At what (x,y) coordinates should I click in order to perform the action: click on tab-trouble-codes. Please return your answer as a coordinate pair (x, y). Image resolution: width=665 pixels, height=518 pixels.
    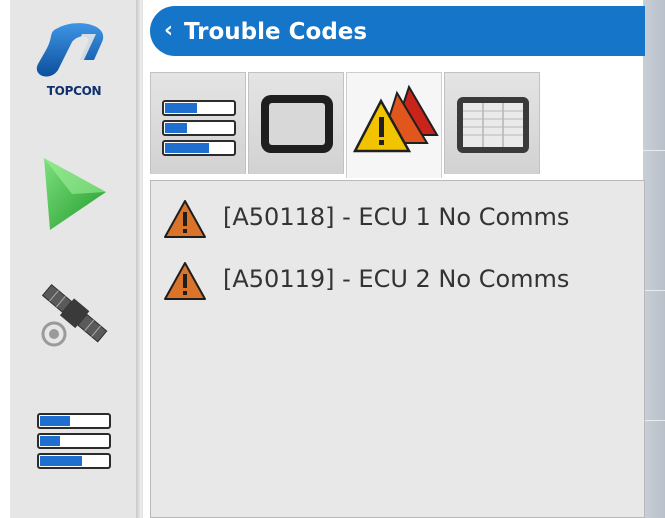
    Looking at the image, I should click on (394, 125).